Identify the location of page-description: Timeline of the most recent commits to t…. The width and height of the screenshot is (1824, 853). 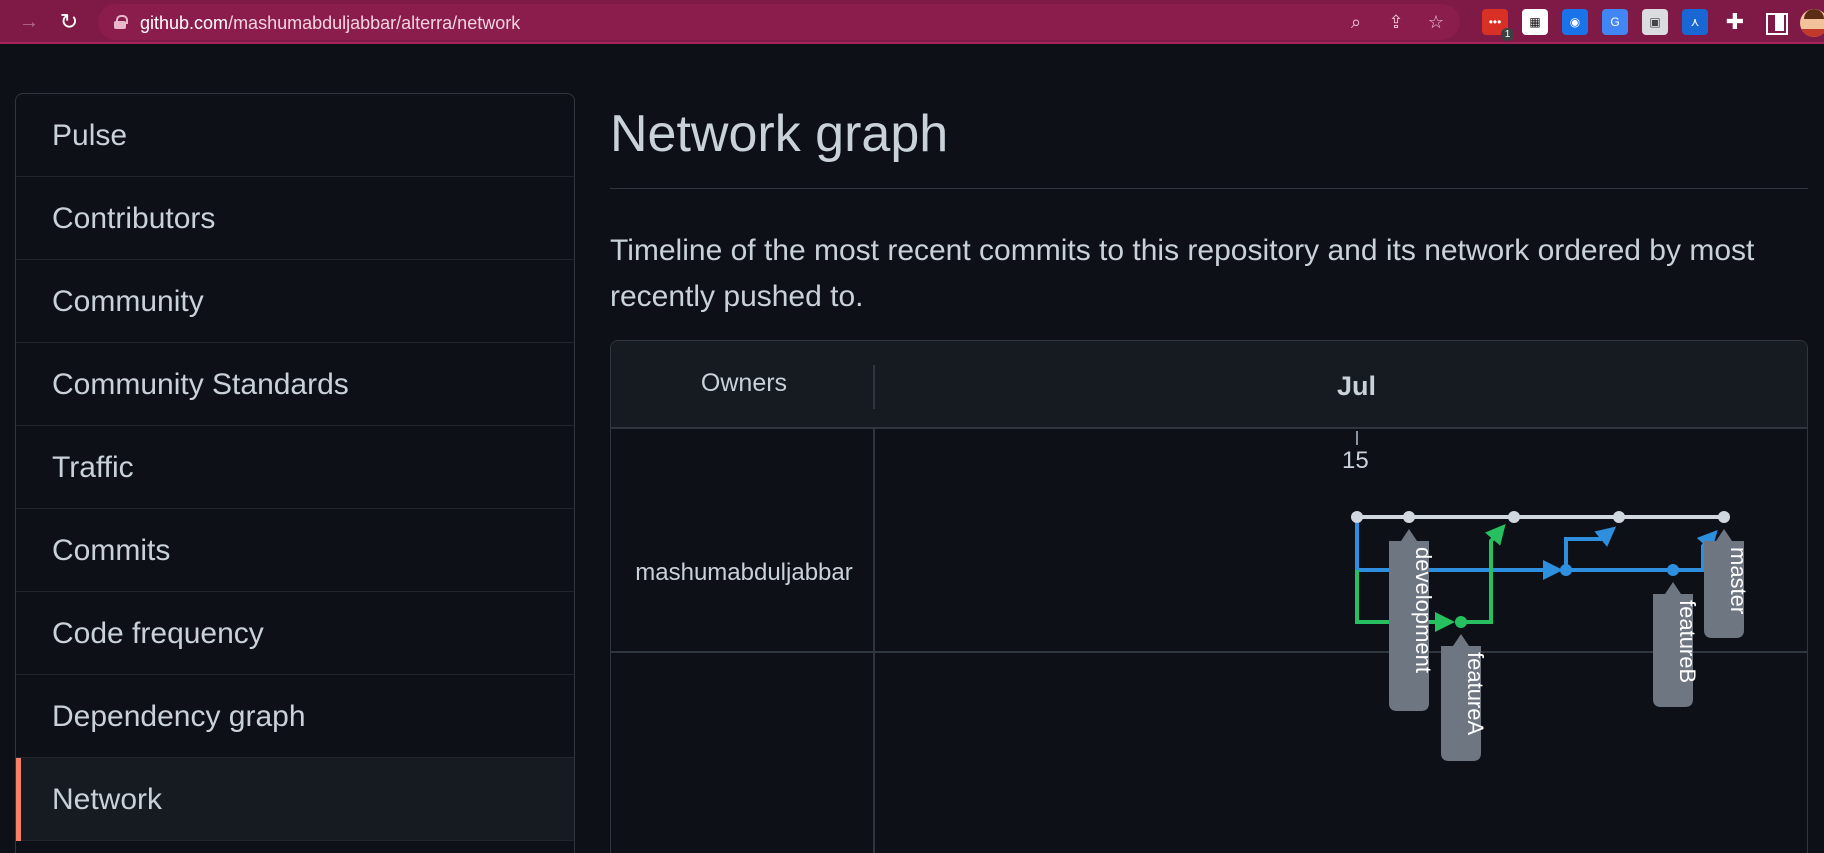
(1182, 273).